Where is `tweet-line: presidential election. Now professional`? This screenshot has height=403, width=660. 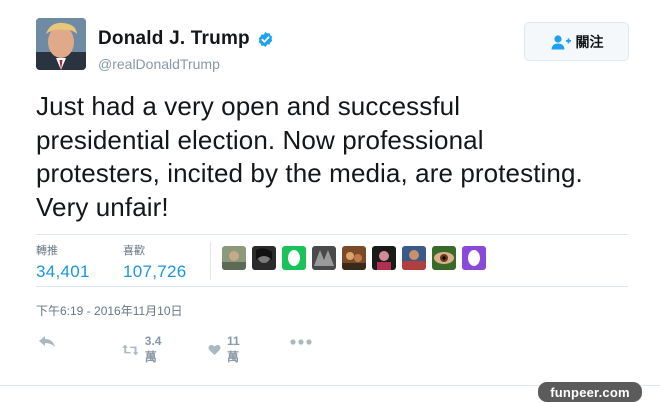 tweet-line: presidential election. Now professional is located at coordinates (260, 139).